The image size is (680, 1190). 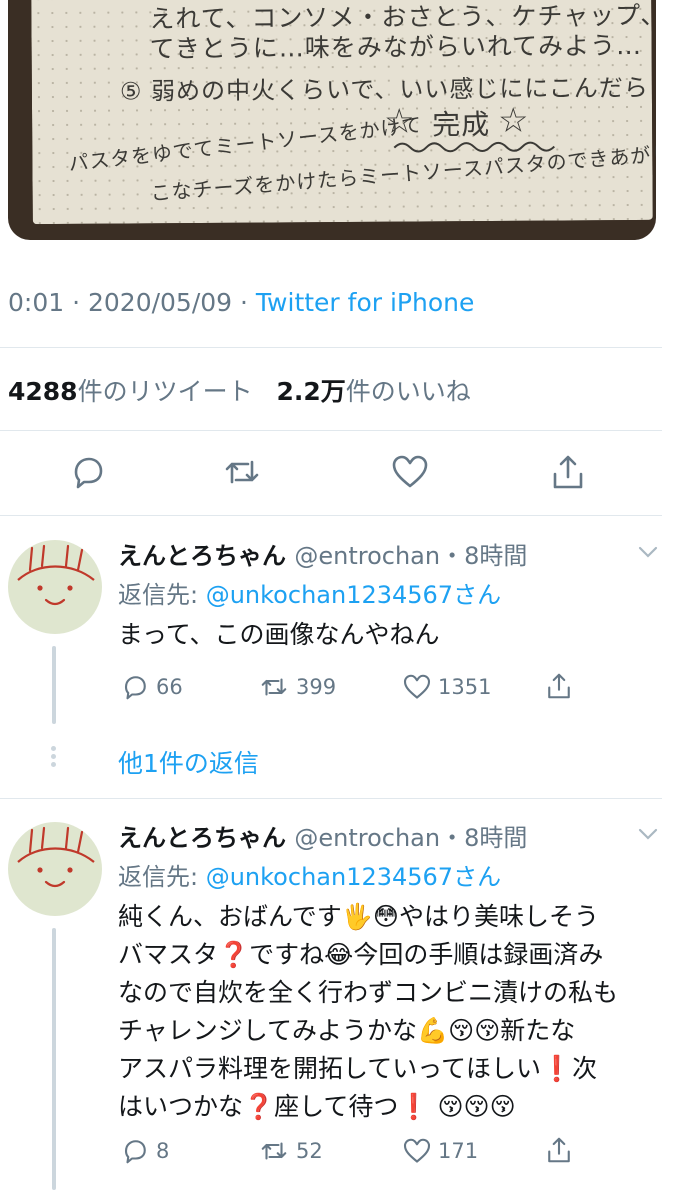 What do you see at coordinates (513, 120) in the screenshot?
I see `star-doodle-icon: ☆` at bounding box center [513, 120].